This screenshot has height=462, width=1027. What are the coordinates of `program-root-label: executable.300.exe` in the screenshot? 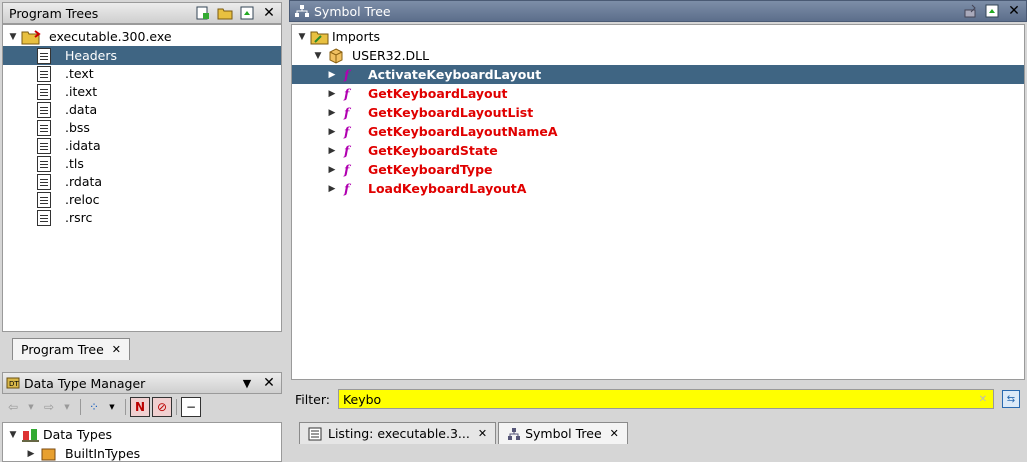 It's located at (110, 36).